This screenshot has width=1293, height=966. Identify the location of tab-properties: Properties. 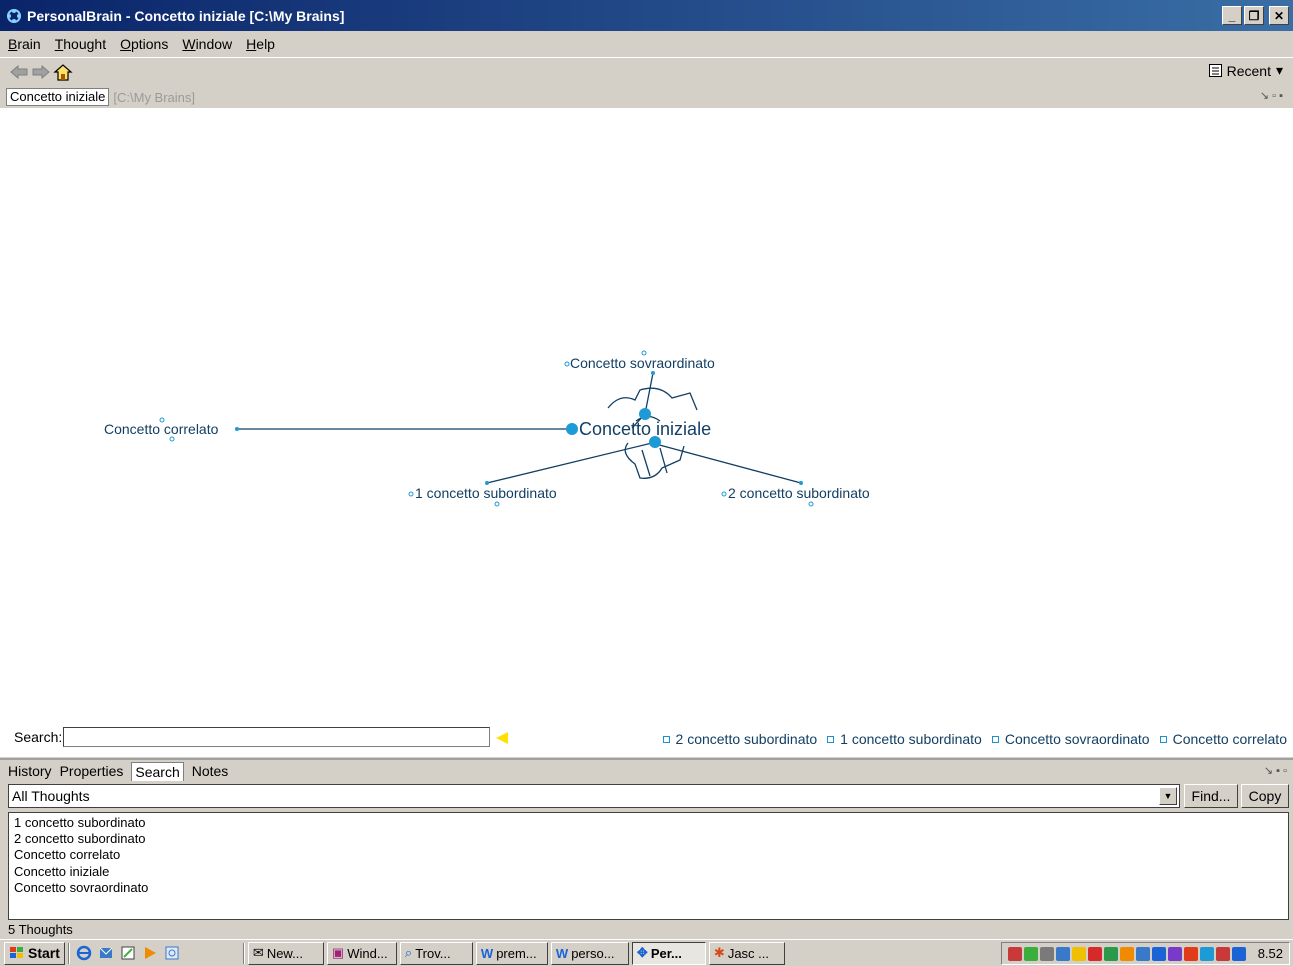
(92, 771).